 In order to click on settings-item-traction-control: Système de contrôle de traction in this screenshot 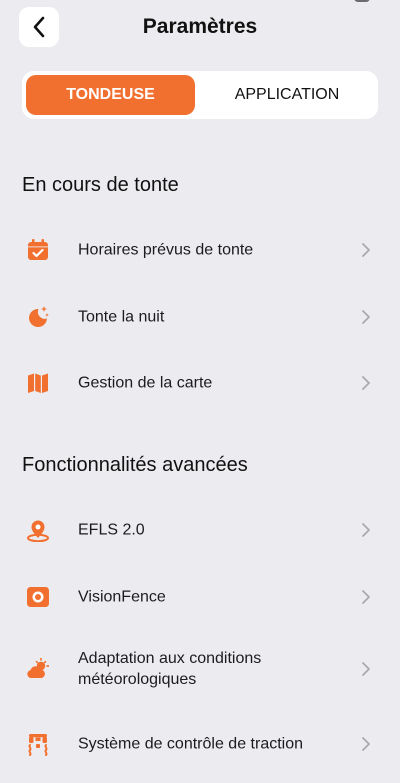, I will do `click(200, 744)`.